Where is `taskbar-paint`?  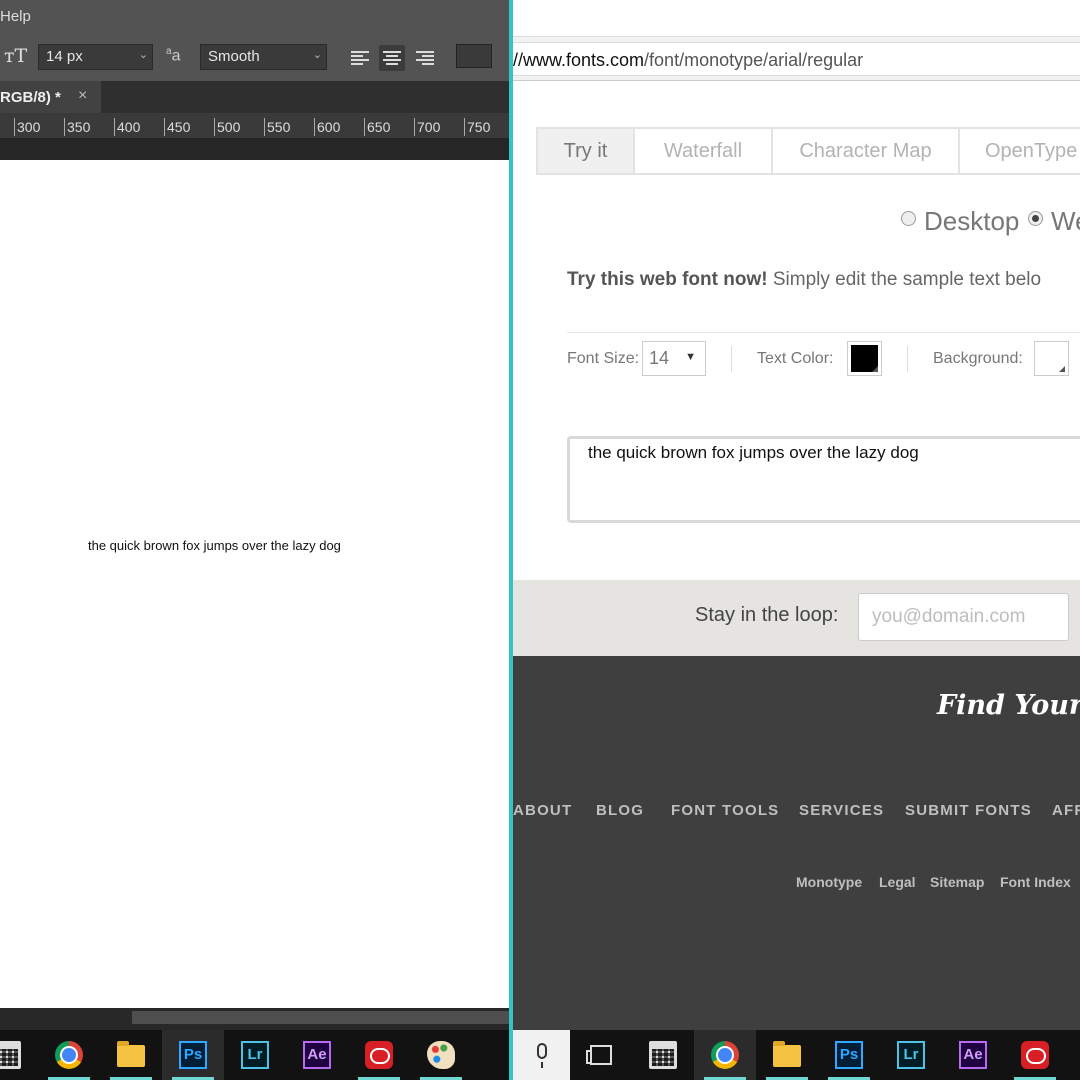
taskbar-paint is located at coordinates (441, 1055).